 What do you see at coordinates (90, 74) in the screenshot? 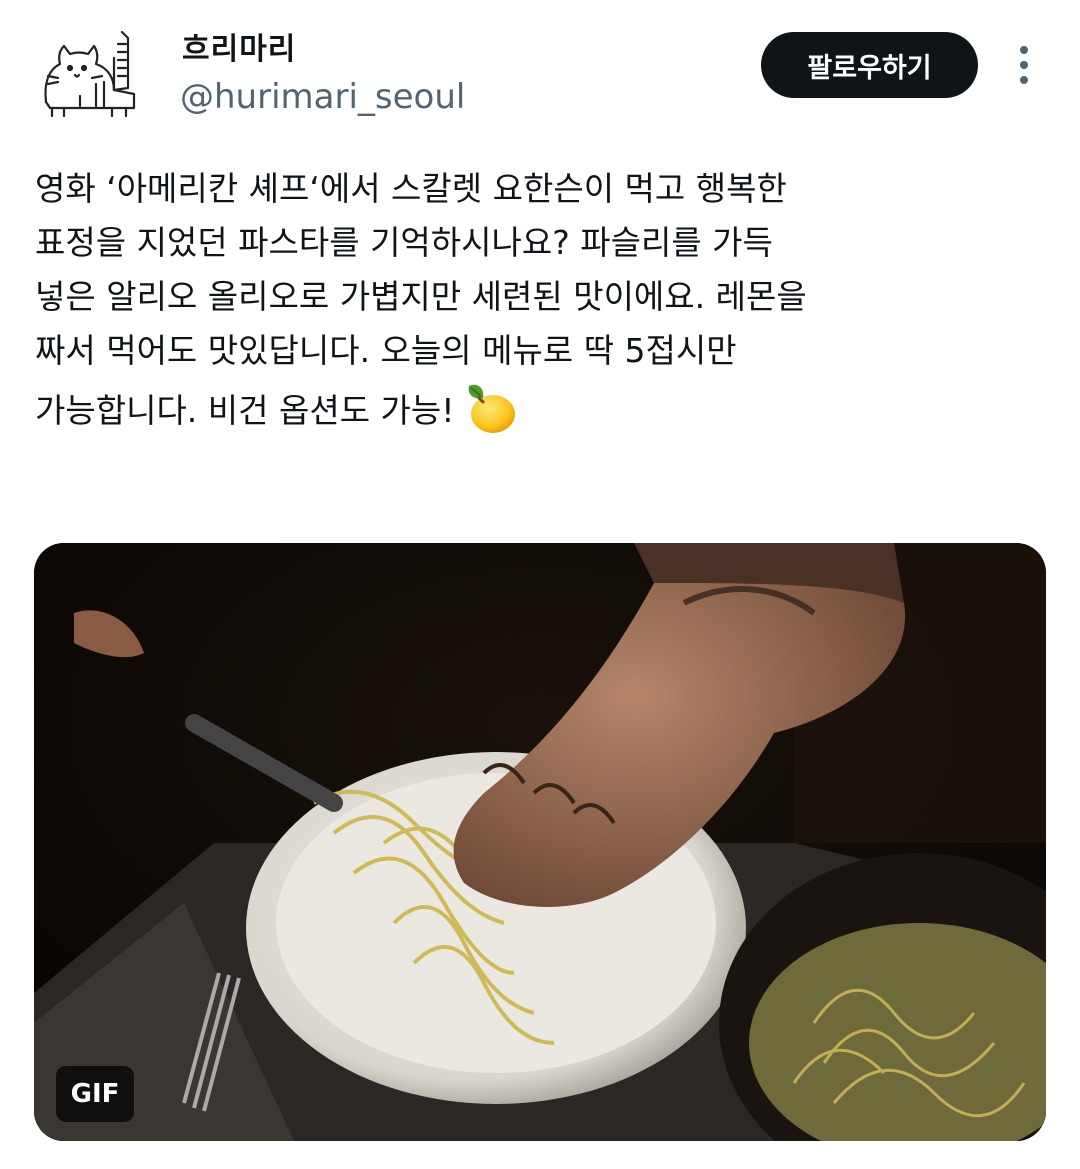
I see `cat-doodle-avatar-icon` at bounding box center [90, 74].